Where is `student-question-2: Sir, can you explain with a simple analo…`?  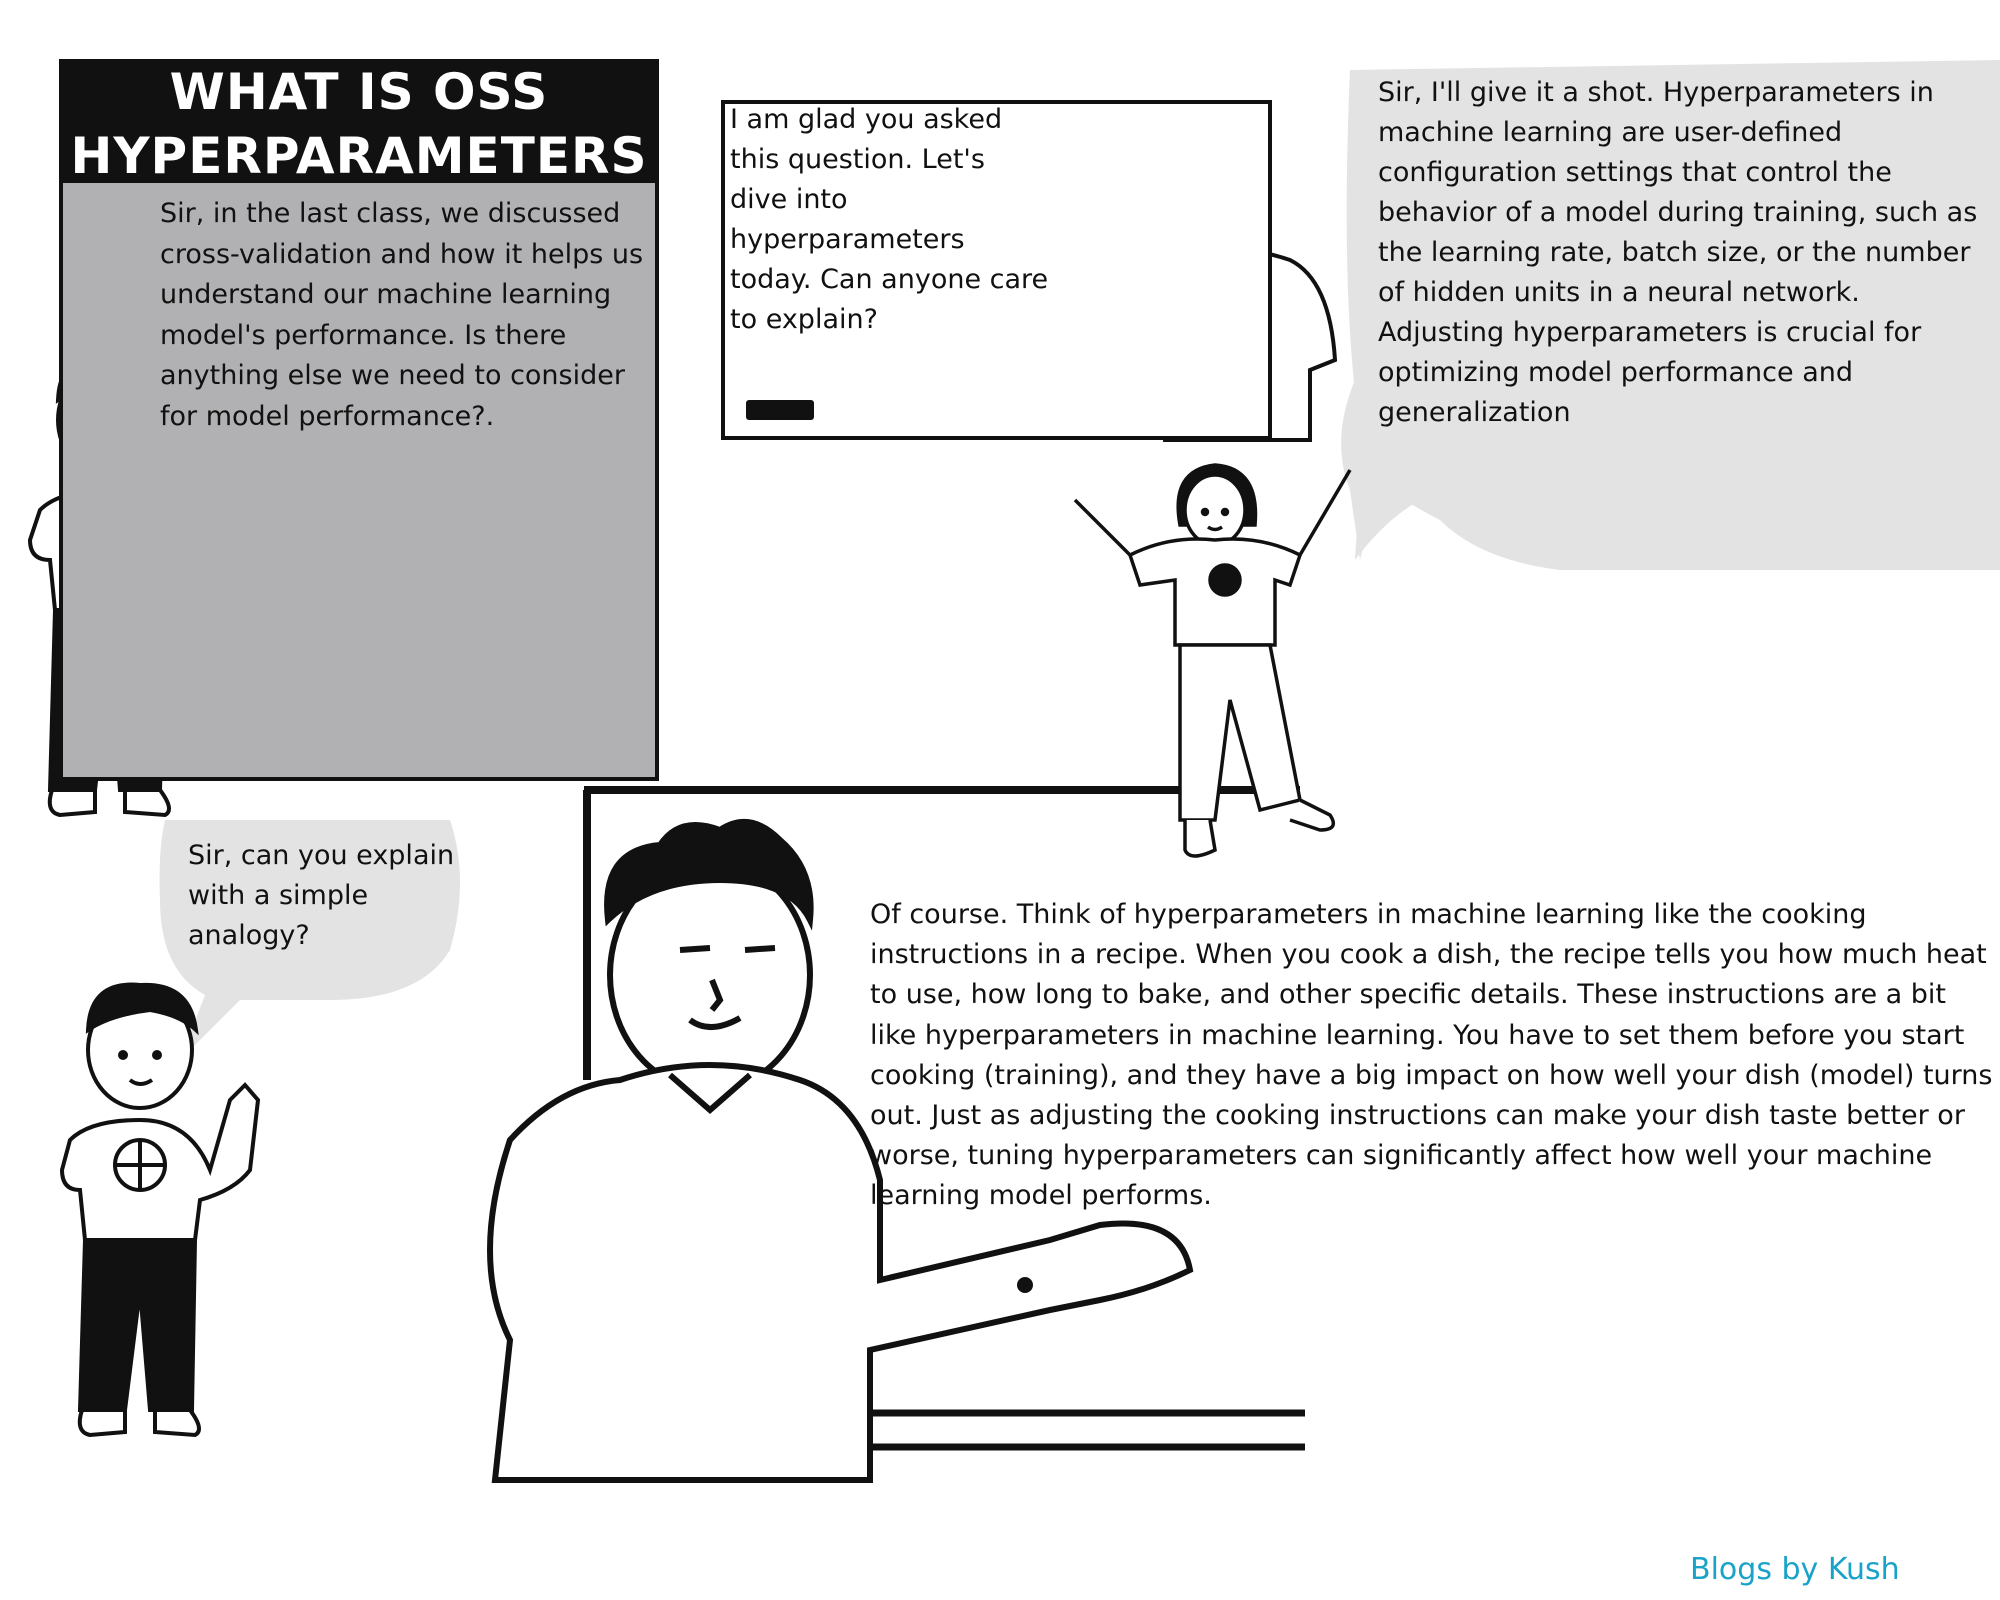
student-question-2: Sir, can you explain with a simple analo… is located at coordinates (321, 895).